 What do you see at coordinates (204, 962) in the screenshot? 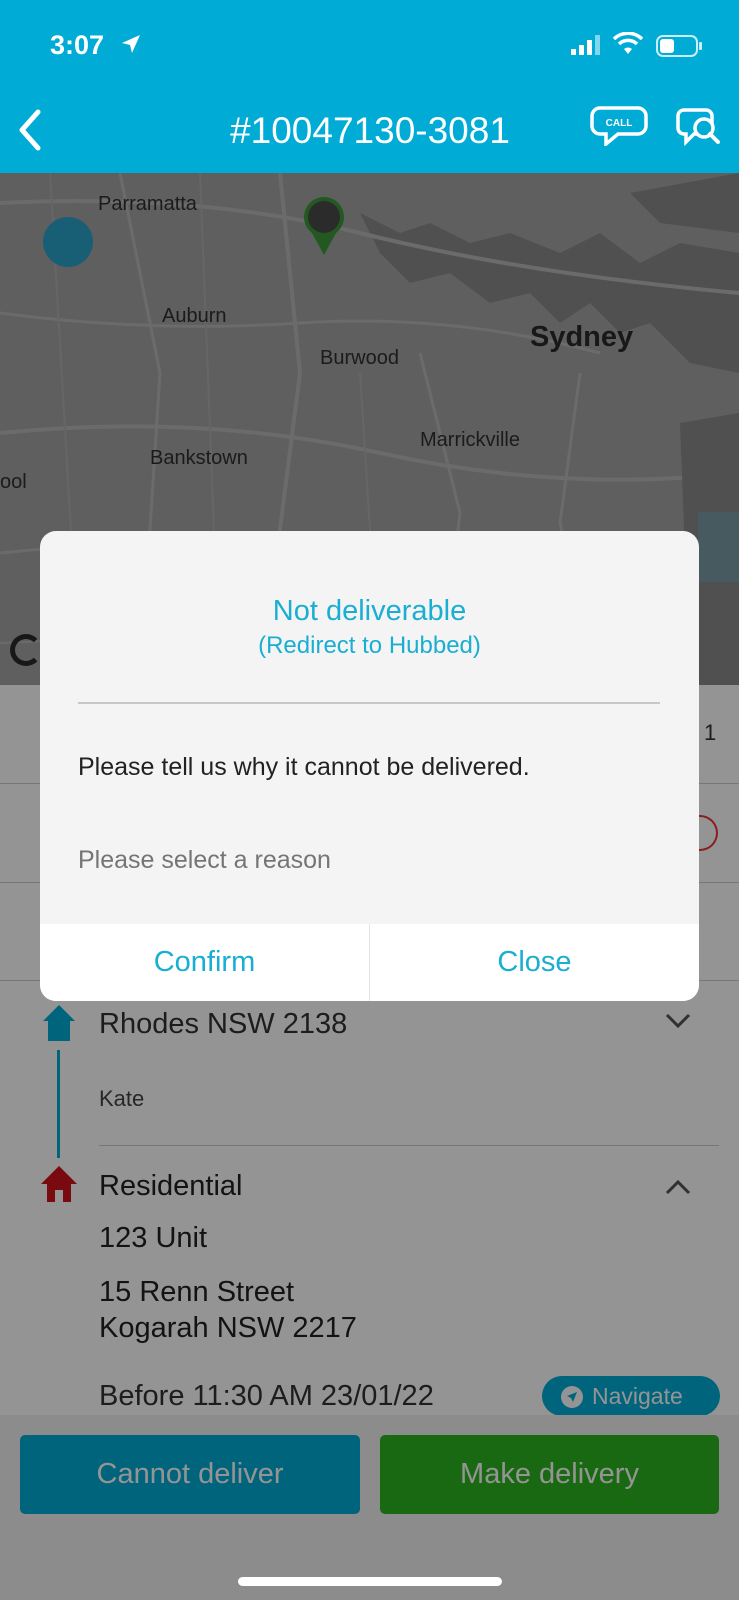
I see `confirm-button: Confirm` at bounding box center [204, 962].